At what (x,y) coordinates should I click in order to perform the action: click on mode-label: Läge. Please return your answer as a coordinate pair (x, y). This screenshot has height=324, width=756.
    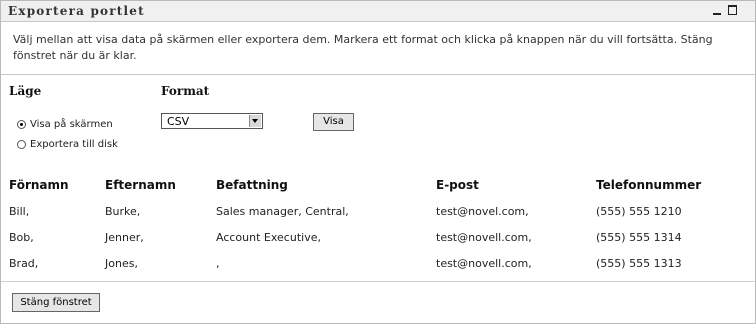
    Looking at the image, I should click on (25, 91).